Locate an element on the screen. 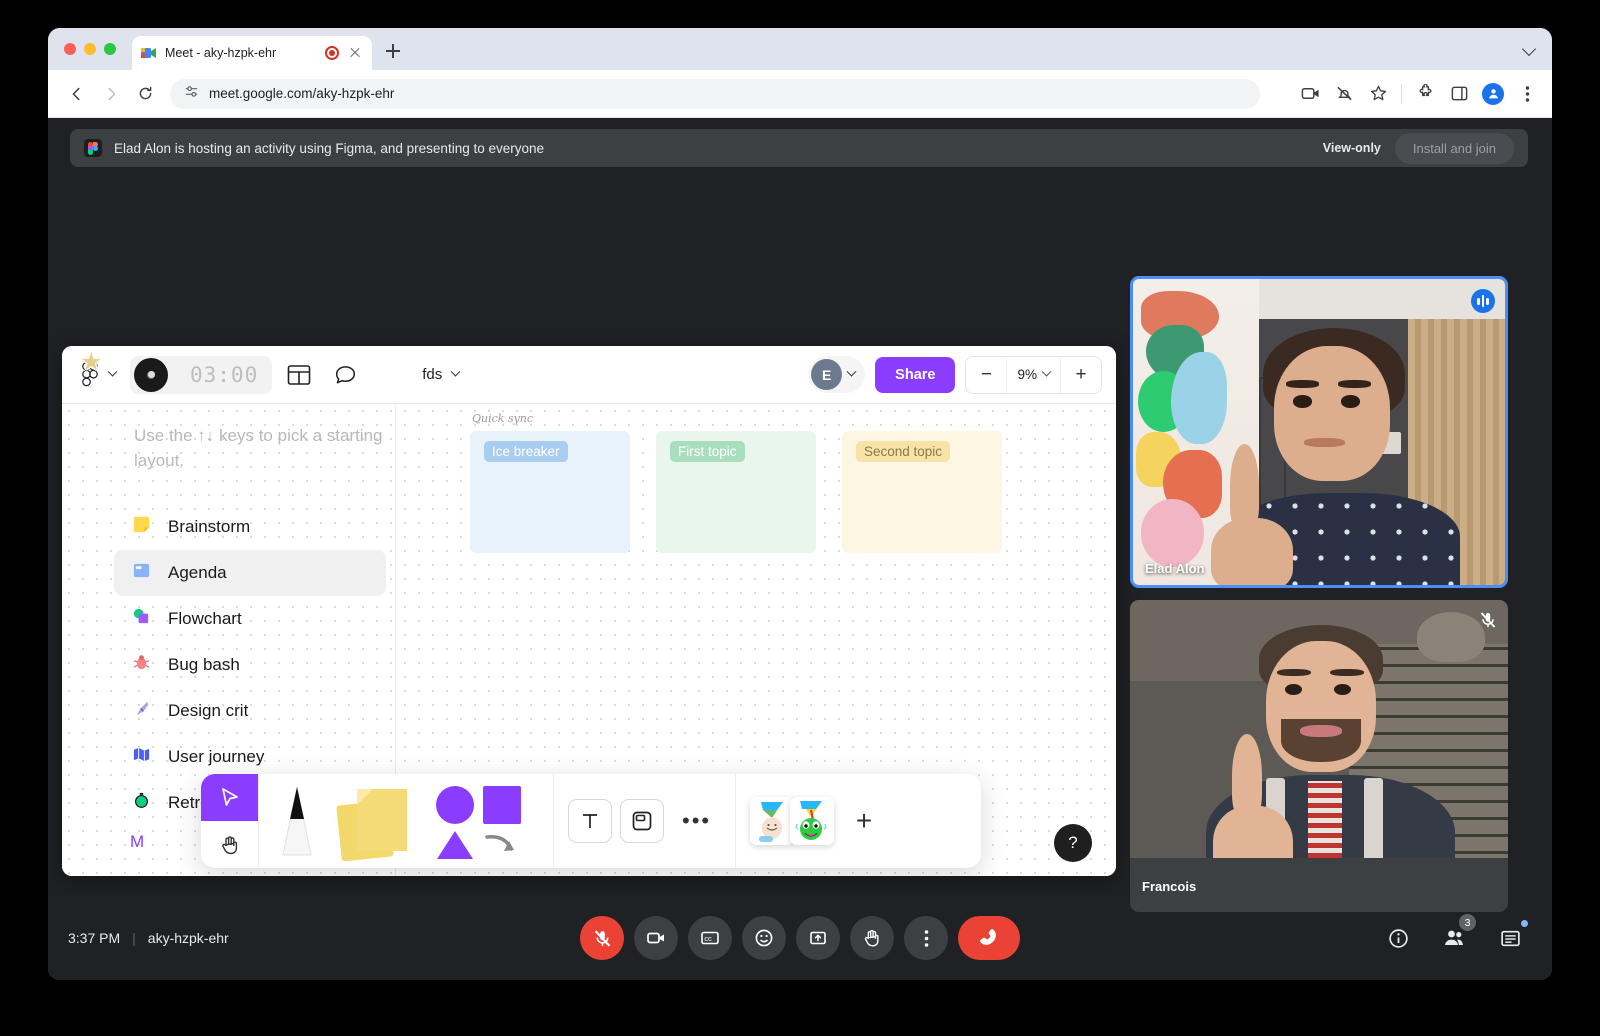  more-tools-icon: ••• is located at coordinates (696, 821).